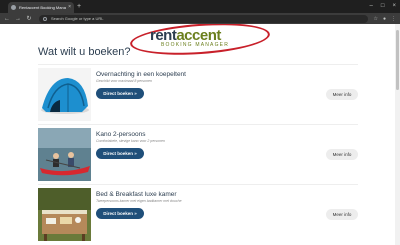  I want to click on item-description: Geschikt voor maximaal 8 personen, so click(124, 81).